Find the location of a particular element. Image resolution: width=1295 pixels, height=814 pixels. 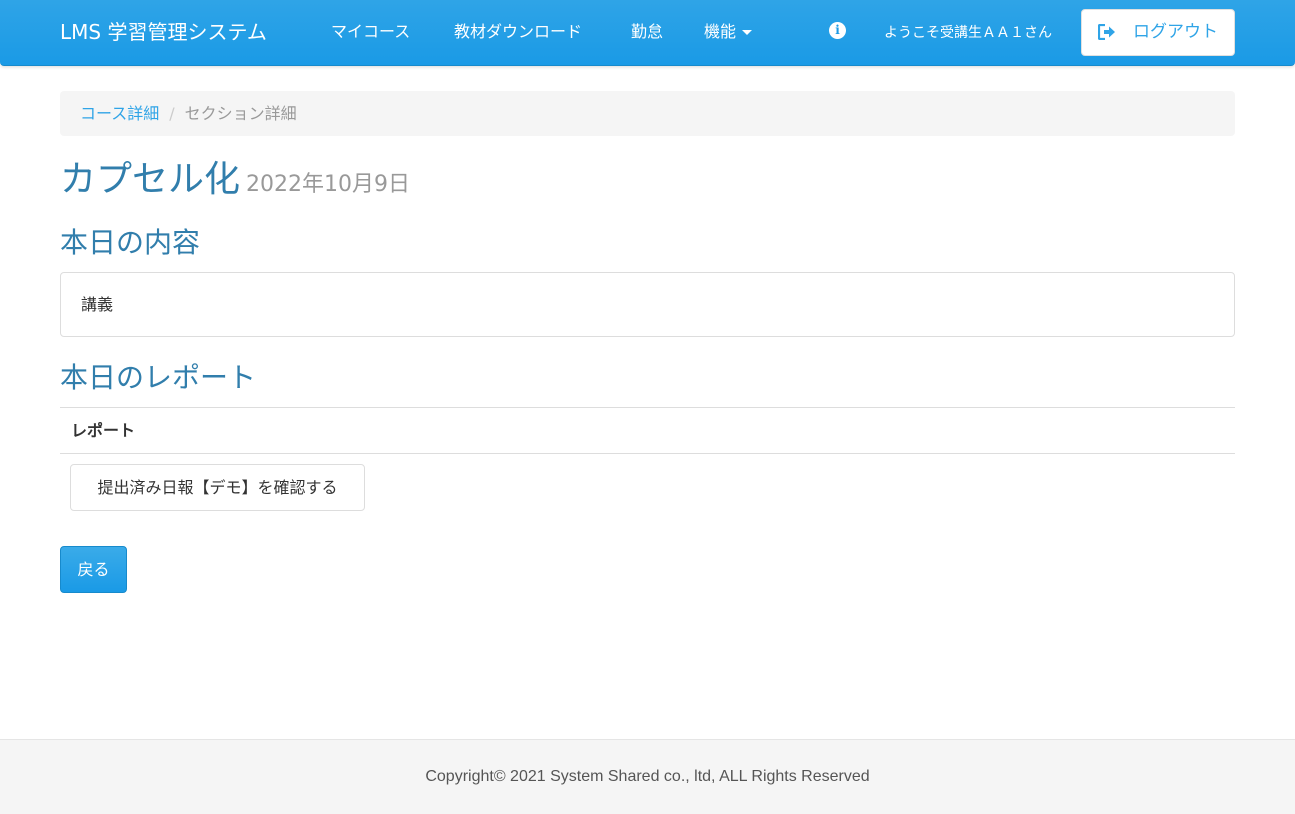

nav-attendance: 勤怠 is located at coordinates (647, 32).